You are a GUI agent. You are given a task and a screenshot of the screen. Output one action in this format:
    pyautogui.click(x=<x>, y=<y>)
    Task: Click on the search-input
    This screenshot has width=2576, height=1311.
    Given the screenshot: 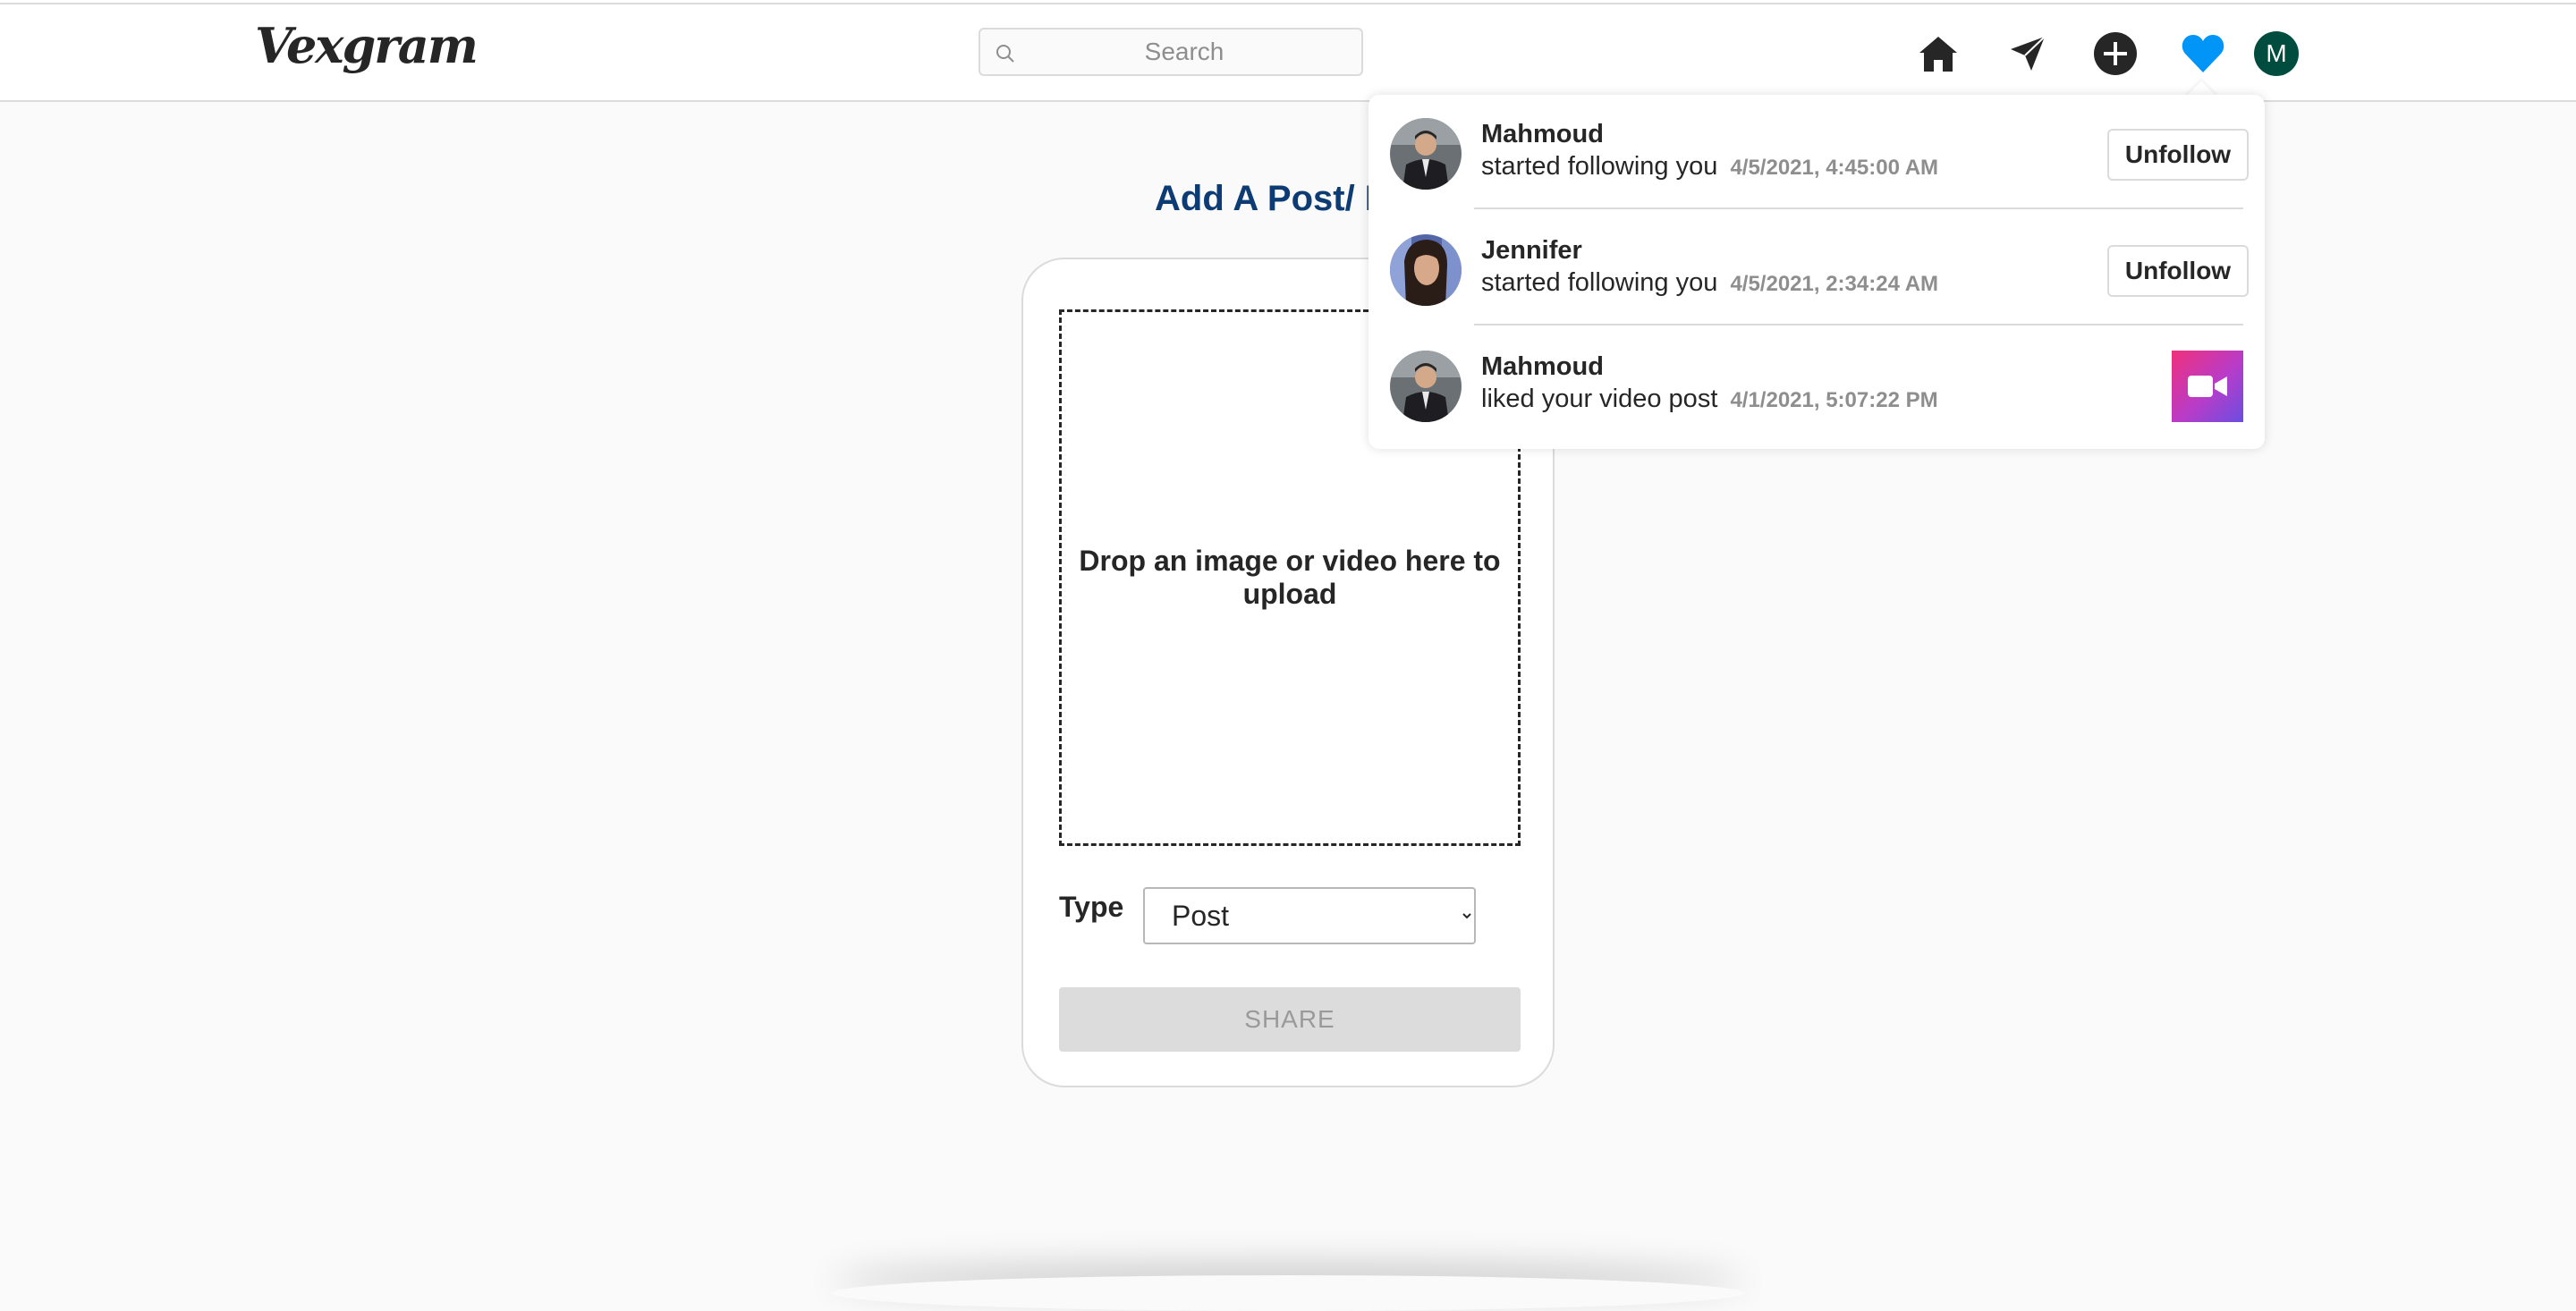 What is the action you would take?
    pyautogui.click(x=1170, y=52)
    